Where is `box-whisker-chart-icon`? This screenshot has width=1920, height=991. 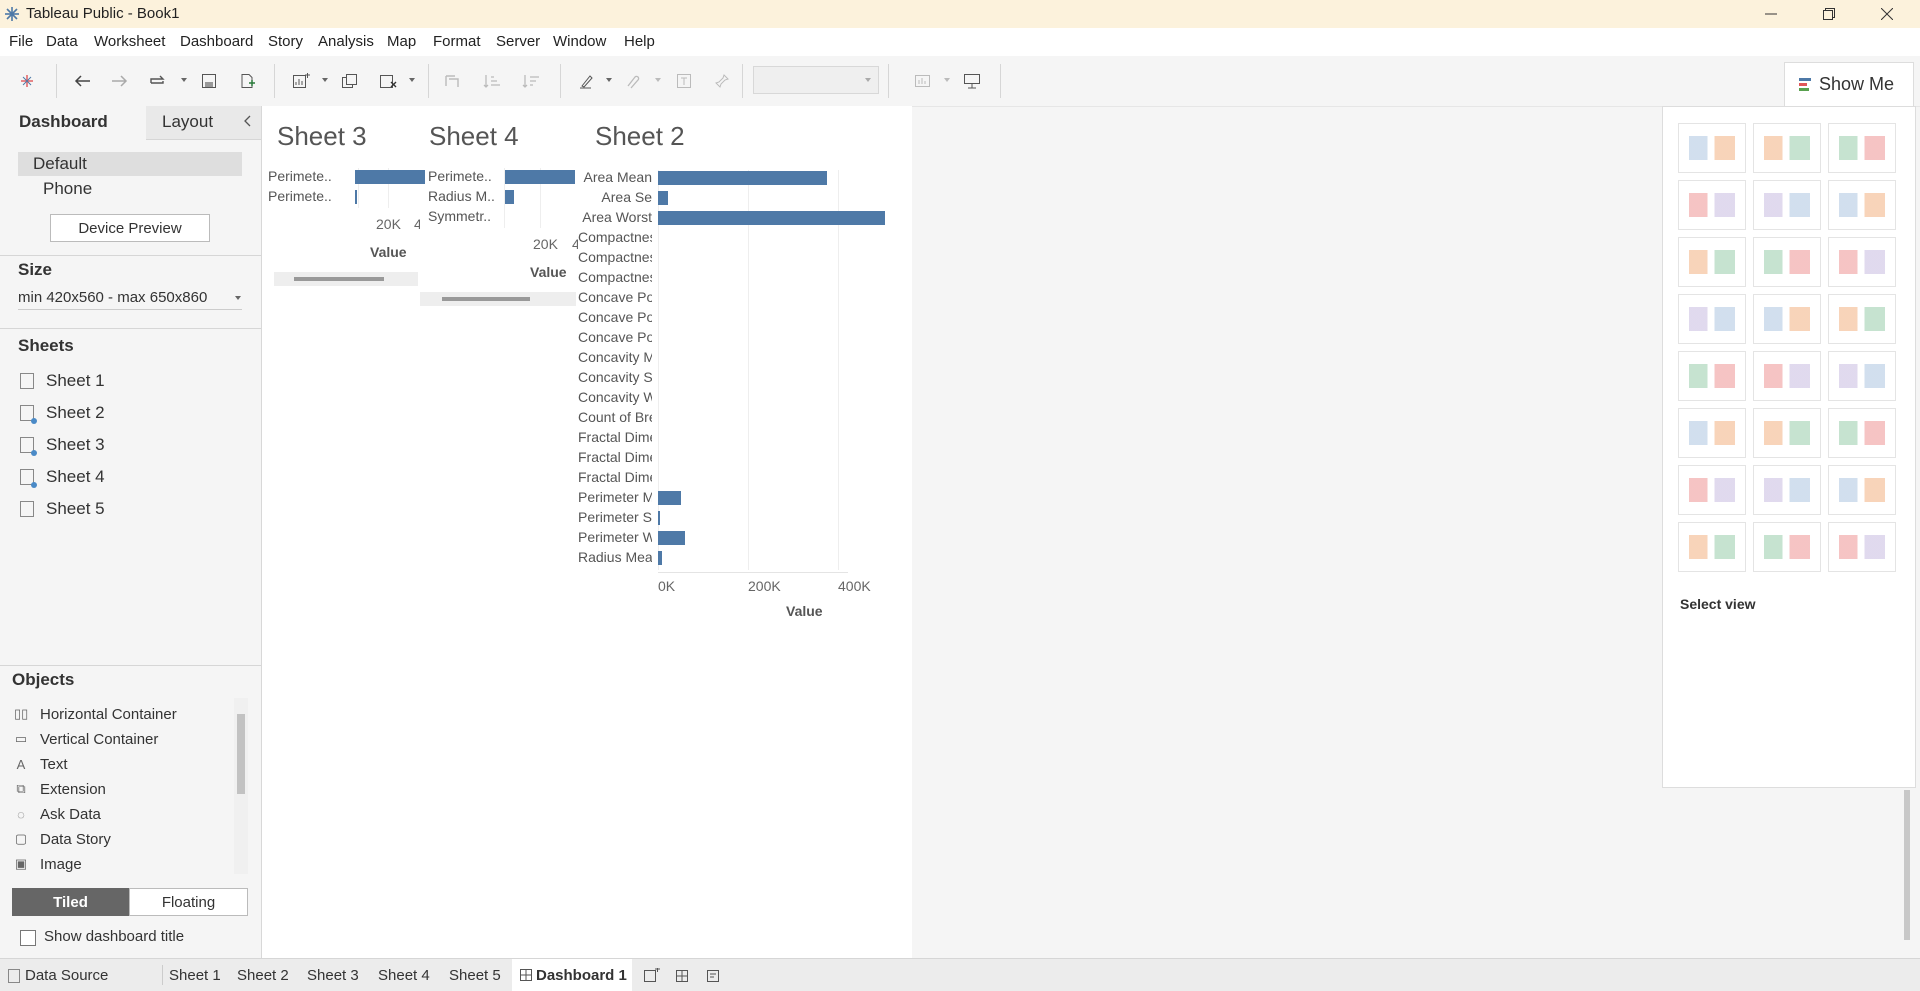 box-whisker-chart-icon is located at coordinates (1862, 490).